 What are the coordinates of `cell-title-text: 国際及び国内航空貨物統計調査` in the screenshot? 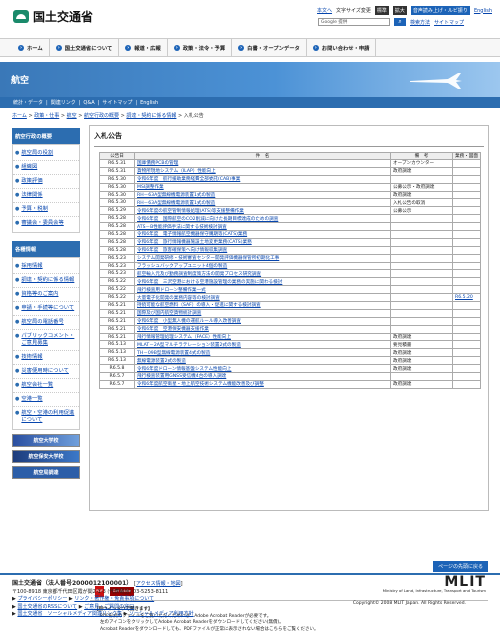 It's located at (169, 313).